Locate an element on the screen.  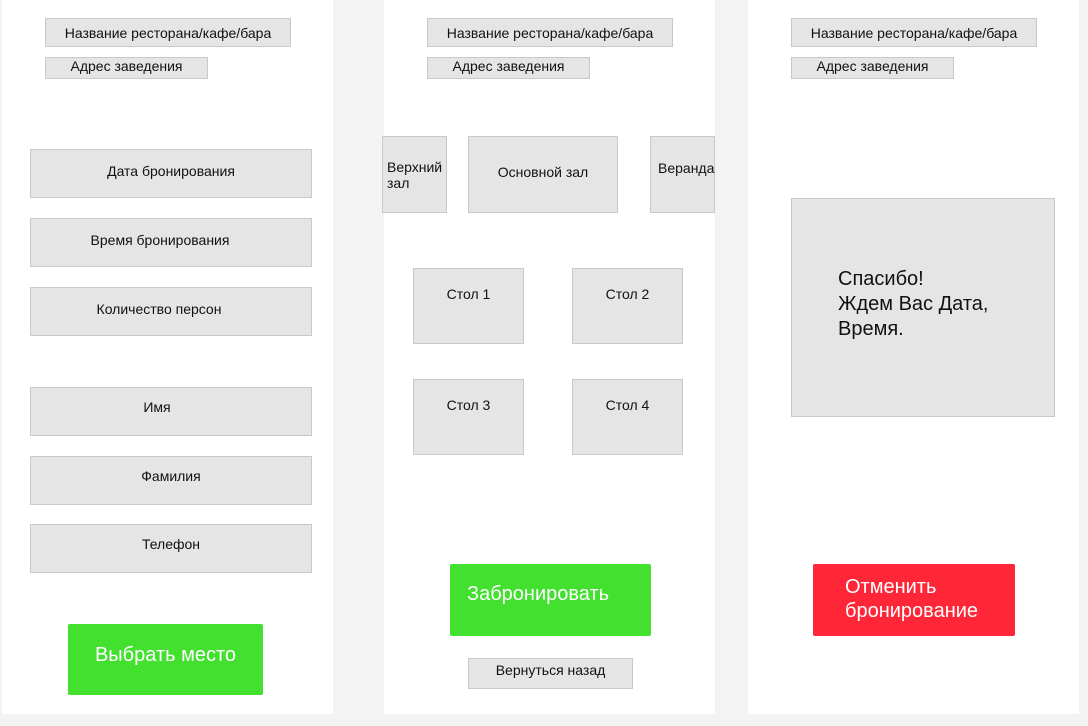
table-2-label: Стол 2 is located at coordinates (627, 294).